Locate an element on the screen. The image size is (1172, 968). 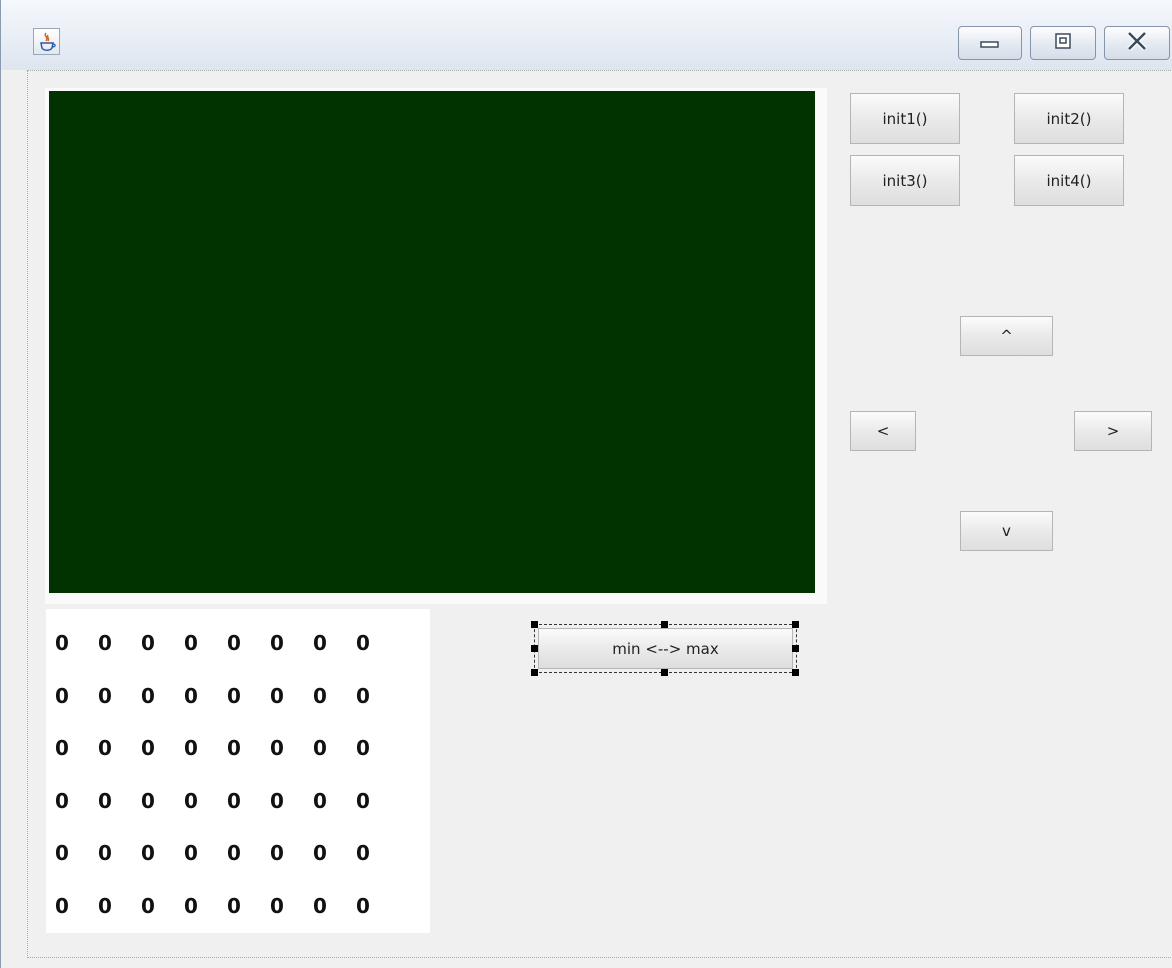
close-button is located at coordinates (1137, 43).